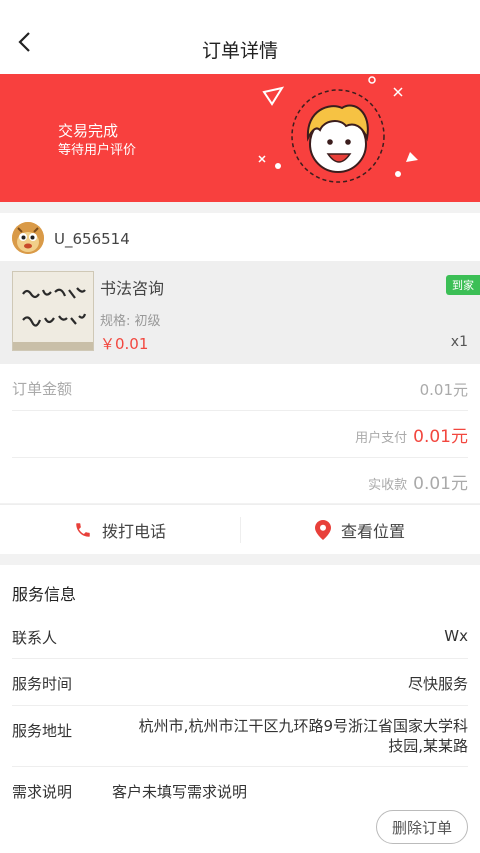 The height and width of the screenshot is (853, 480). I want to click on customer-username: U_656514, so click(92, 239).